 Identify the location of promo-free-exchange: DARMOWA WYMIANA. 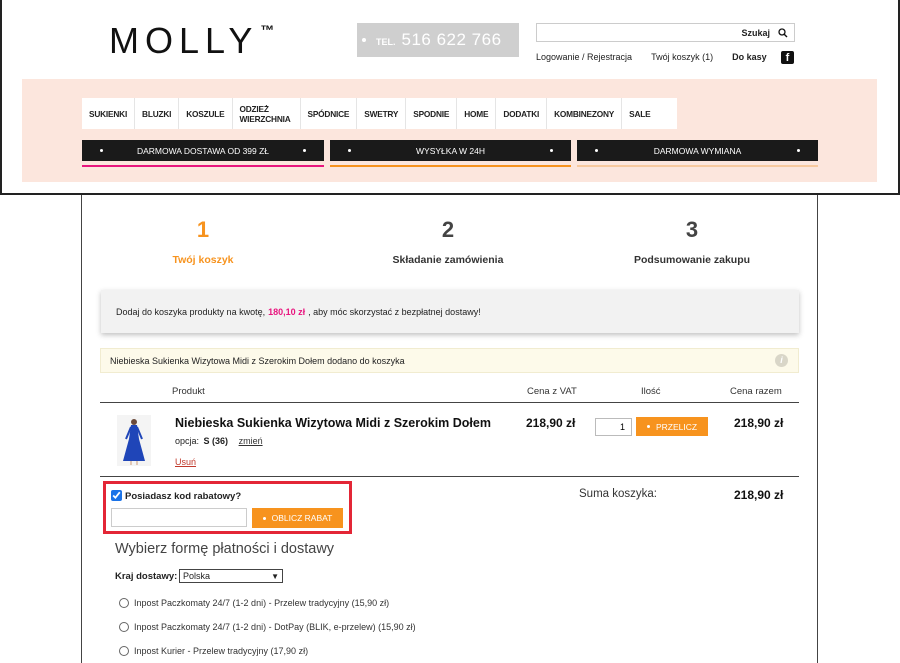
(697, 150).